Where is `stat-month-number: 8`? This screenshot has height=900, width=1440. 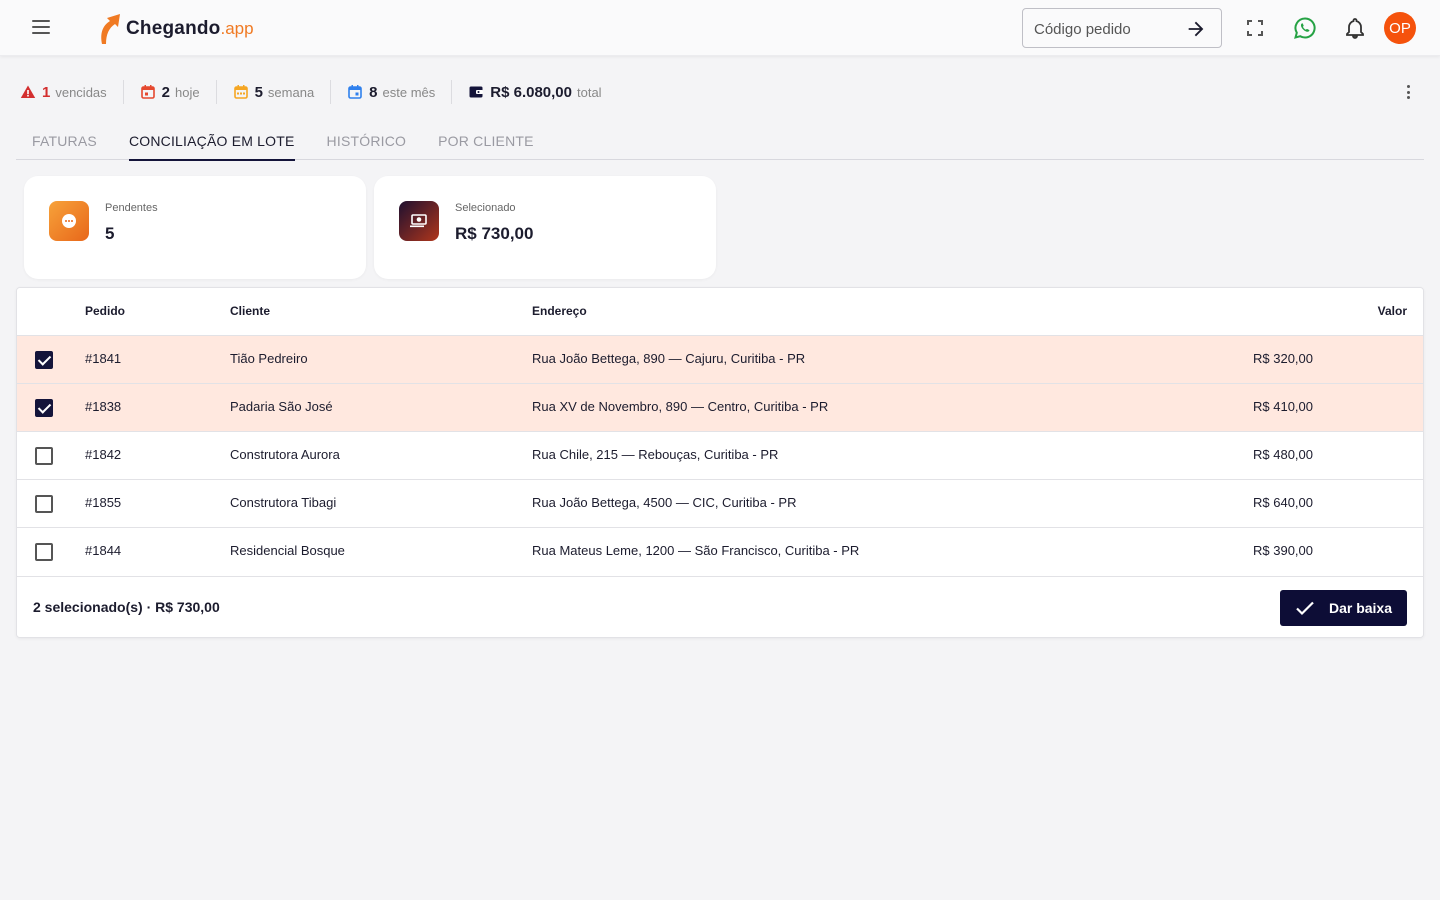
stat-month-number: 8 is located at coordinates (373, 92).